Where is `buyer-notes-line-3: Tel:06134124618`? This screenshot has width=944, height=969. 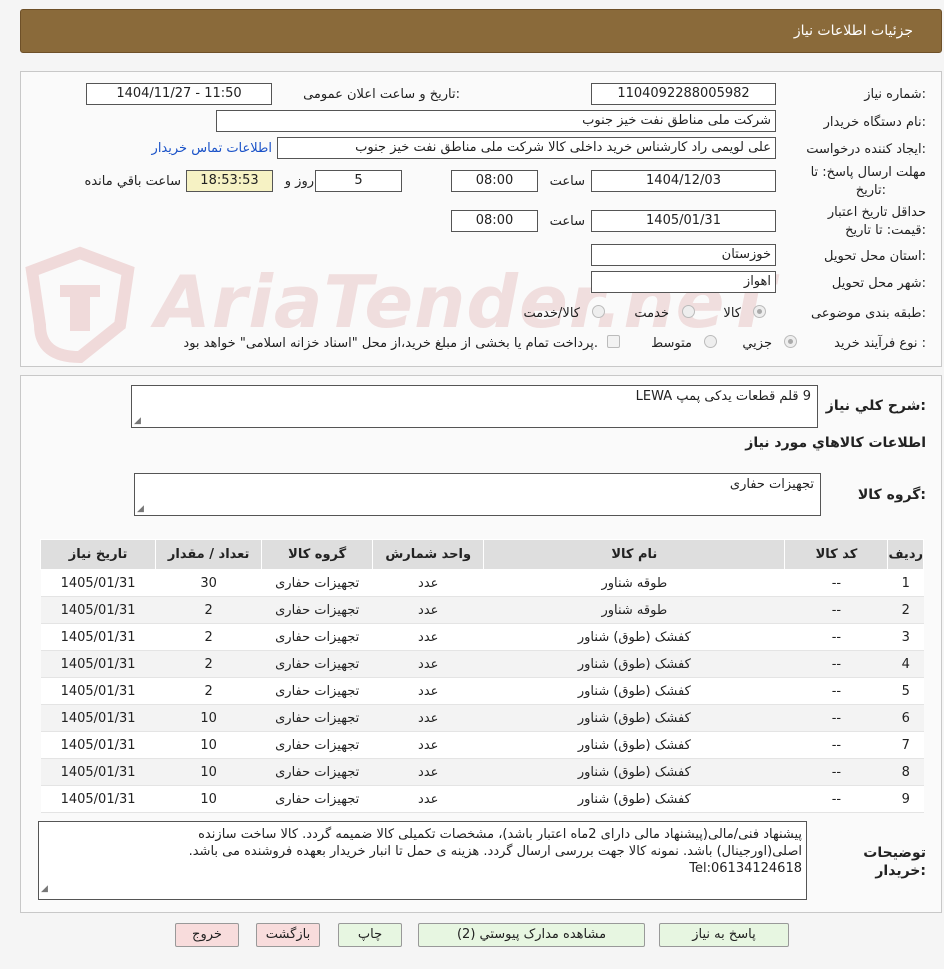 buyer-notes-line-3: Tel:06134124618 is located at coordinates (745, 868).